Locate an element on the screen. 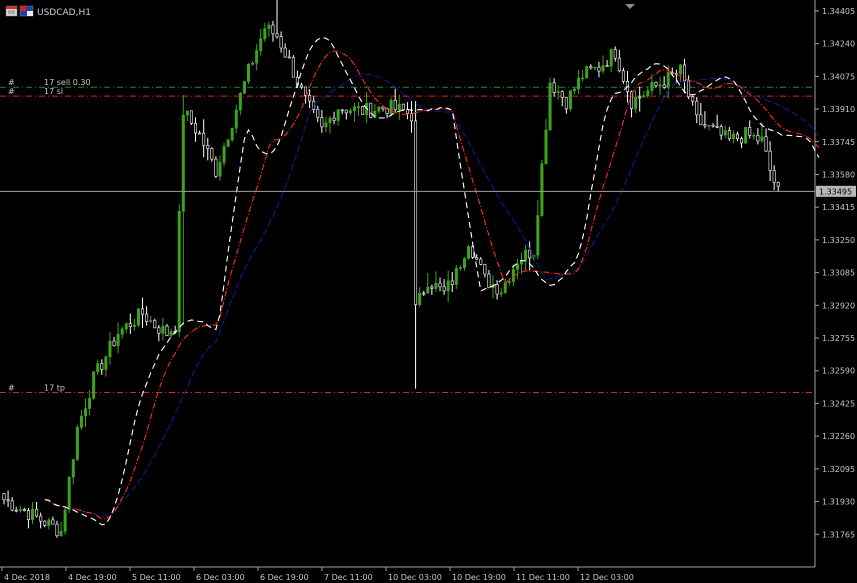 This screenshot has height=583, width=857. order-label: 17 sell 0.30 is located at coordinates (67, 82).